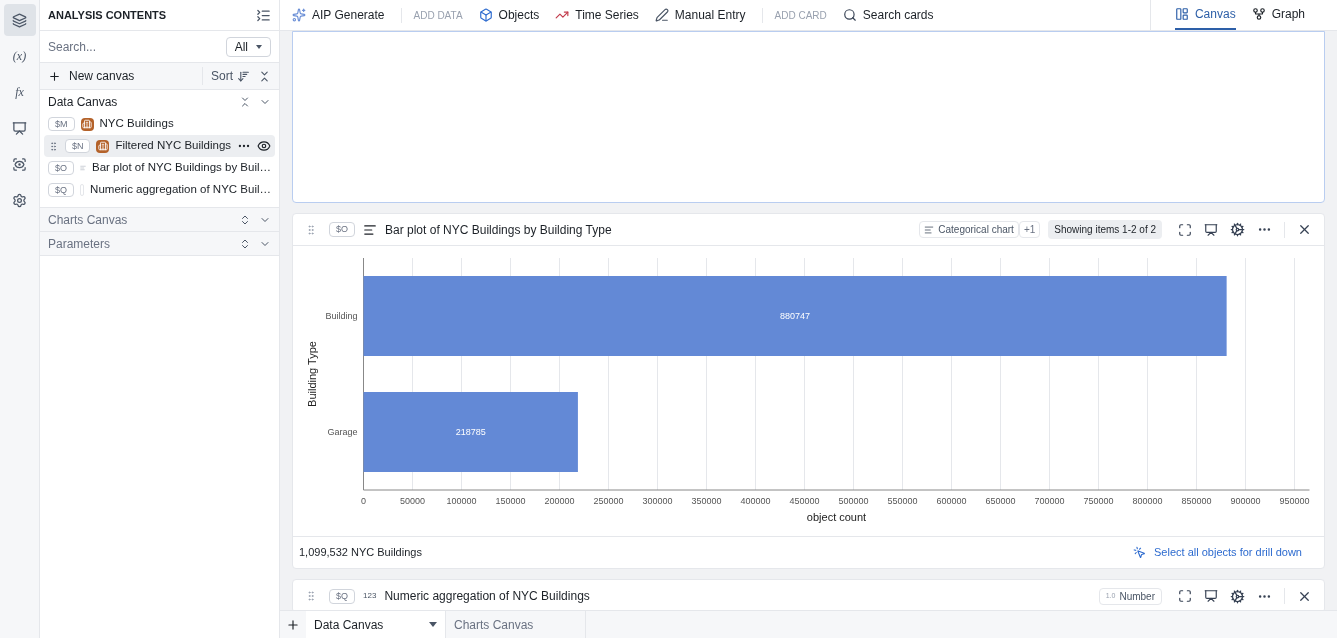  What do you see at coordinates (1147, 501) in the screenshot?
I see `tick-label: 800000` at bounding box center [1147, 501].